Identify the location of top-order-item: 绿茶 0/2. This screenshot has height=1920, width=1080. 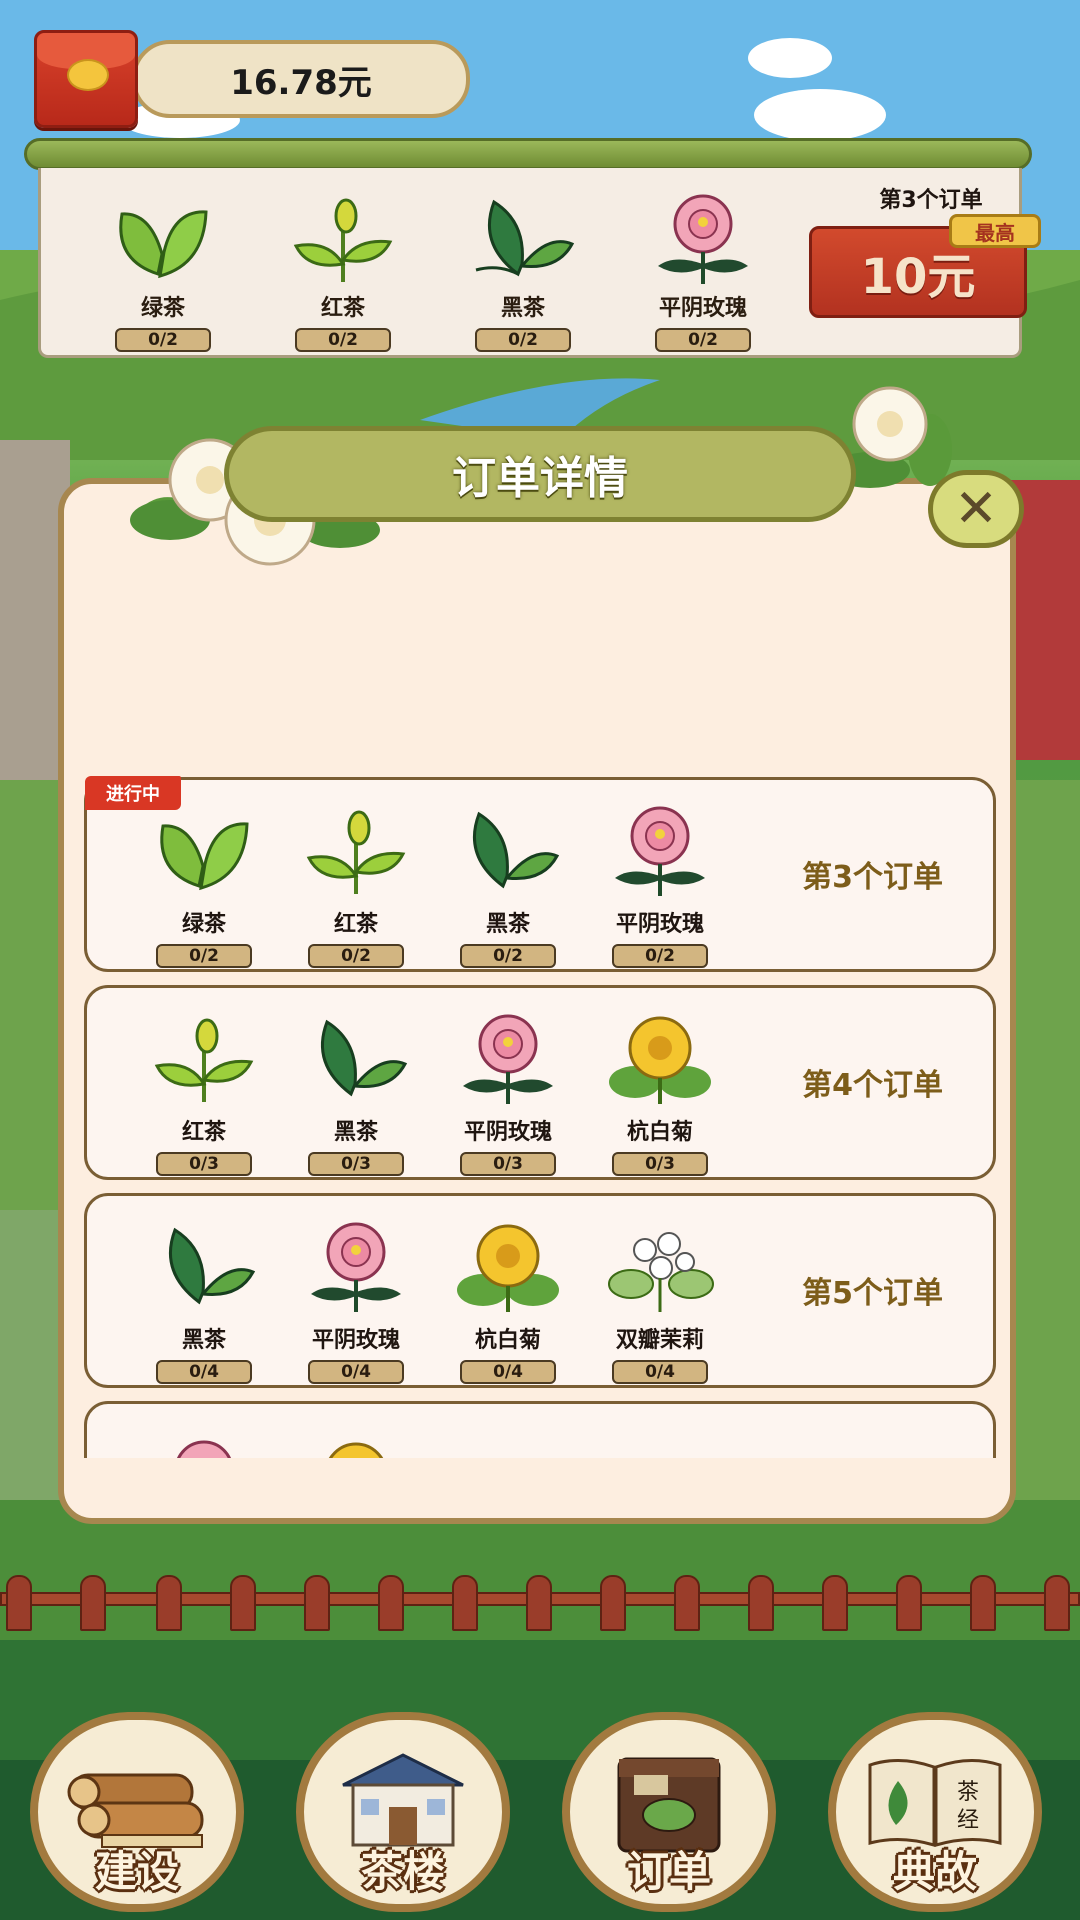
(163, 272).